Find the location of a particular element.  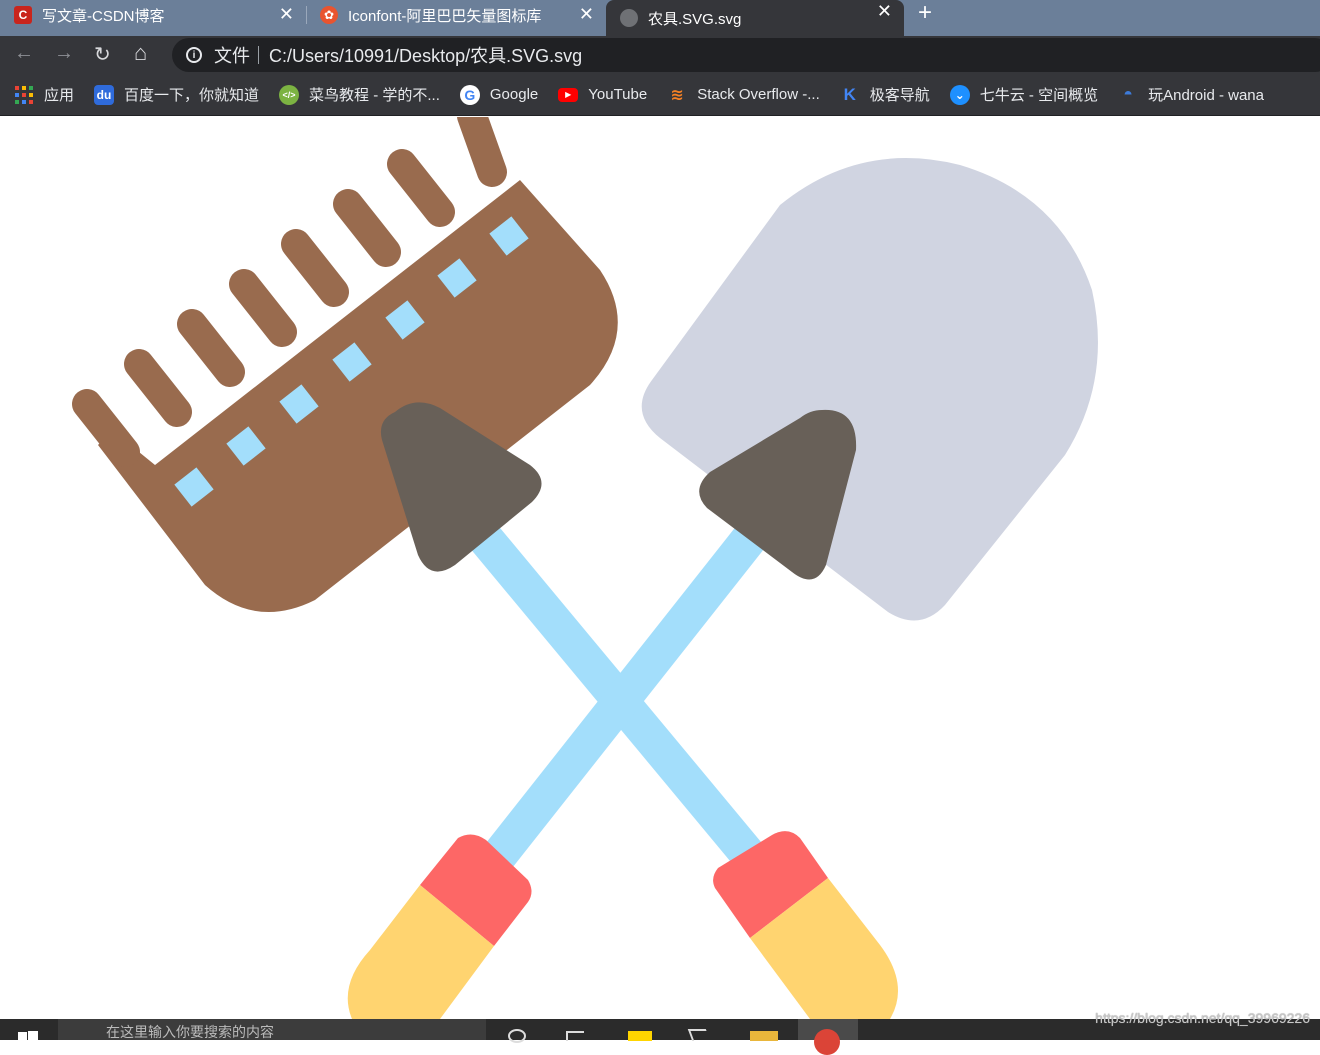

android-icon: ◓ is located at coordinates (1128, 94).